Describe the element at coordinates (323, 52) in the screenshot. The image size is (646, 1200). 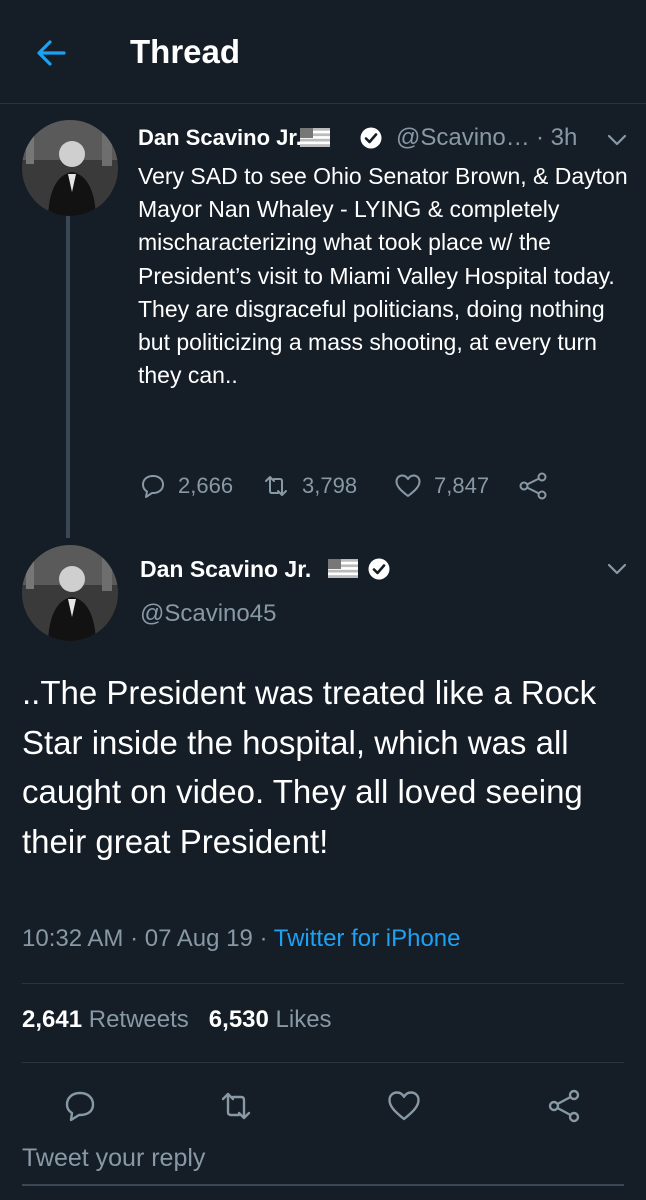
I see `top-bar: Thread` at that location.